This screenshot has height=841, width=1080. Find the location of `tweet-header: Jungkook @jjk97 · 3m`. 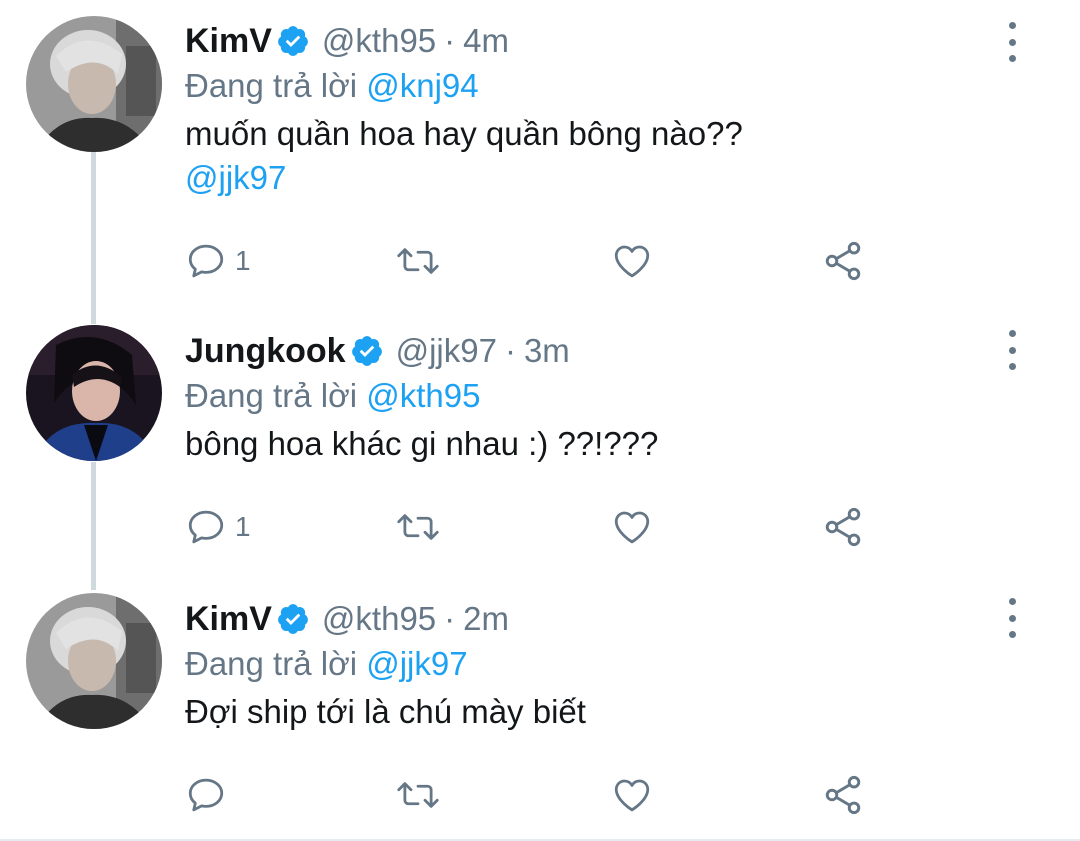

tweet-header: Jungkook @jjk97 · 3m is located at coordinates (587, 351).